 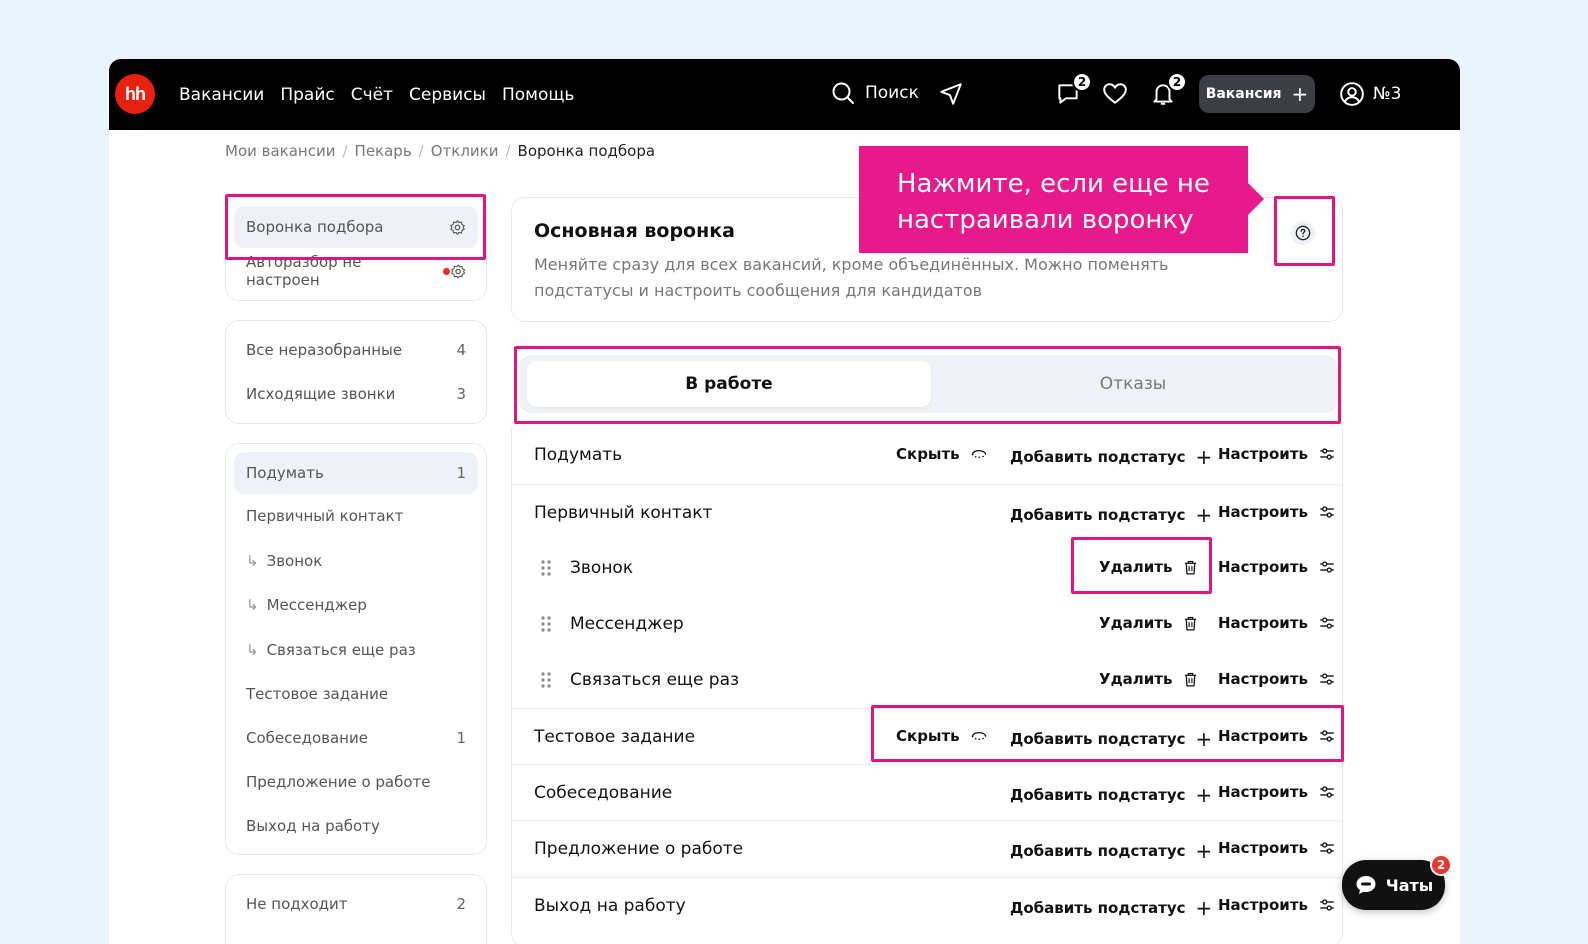 I want to click on sidebar-item-label: Исходящие звонки, so click(x=321, y=394).